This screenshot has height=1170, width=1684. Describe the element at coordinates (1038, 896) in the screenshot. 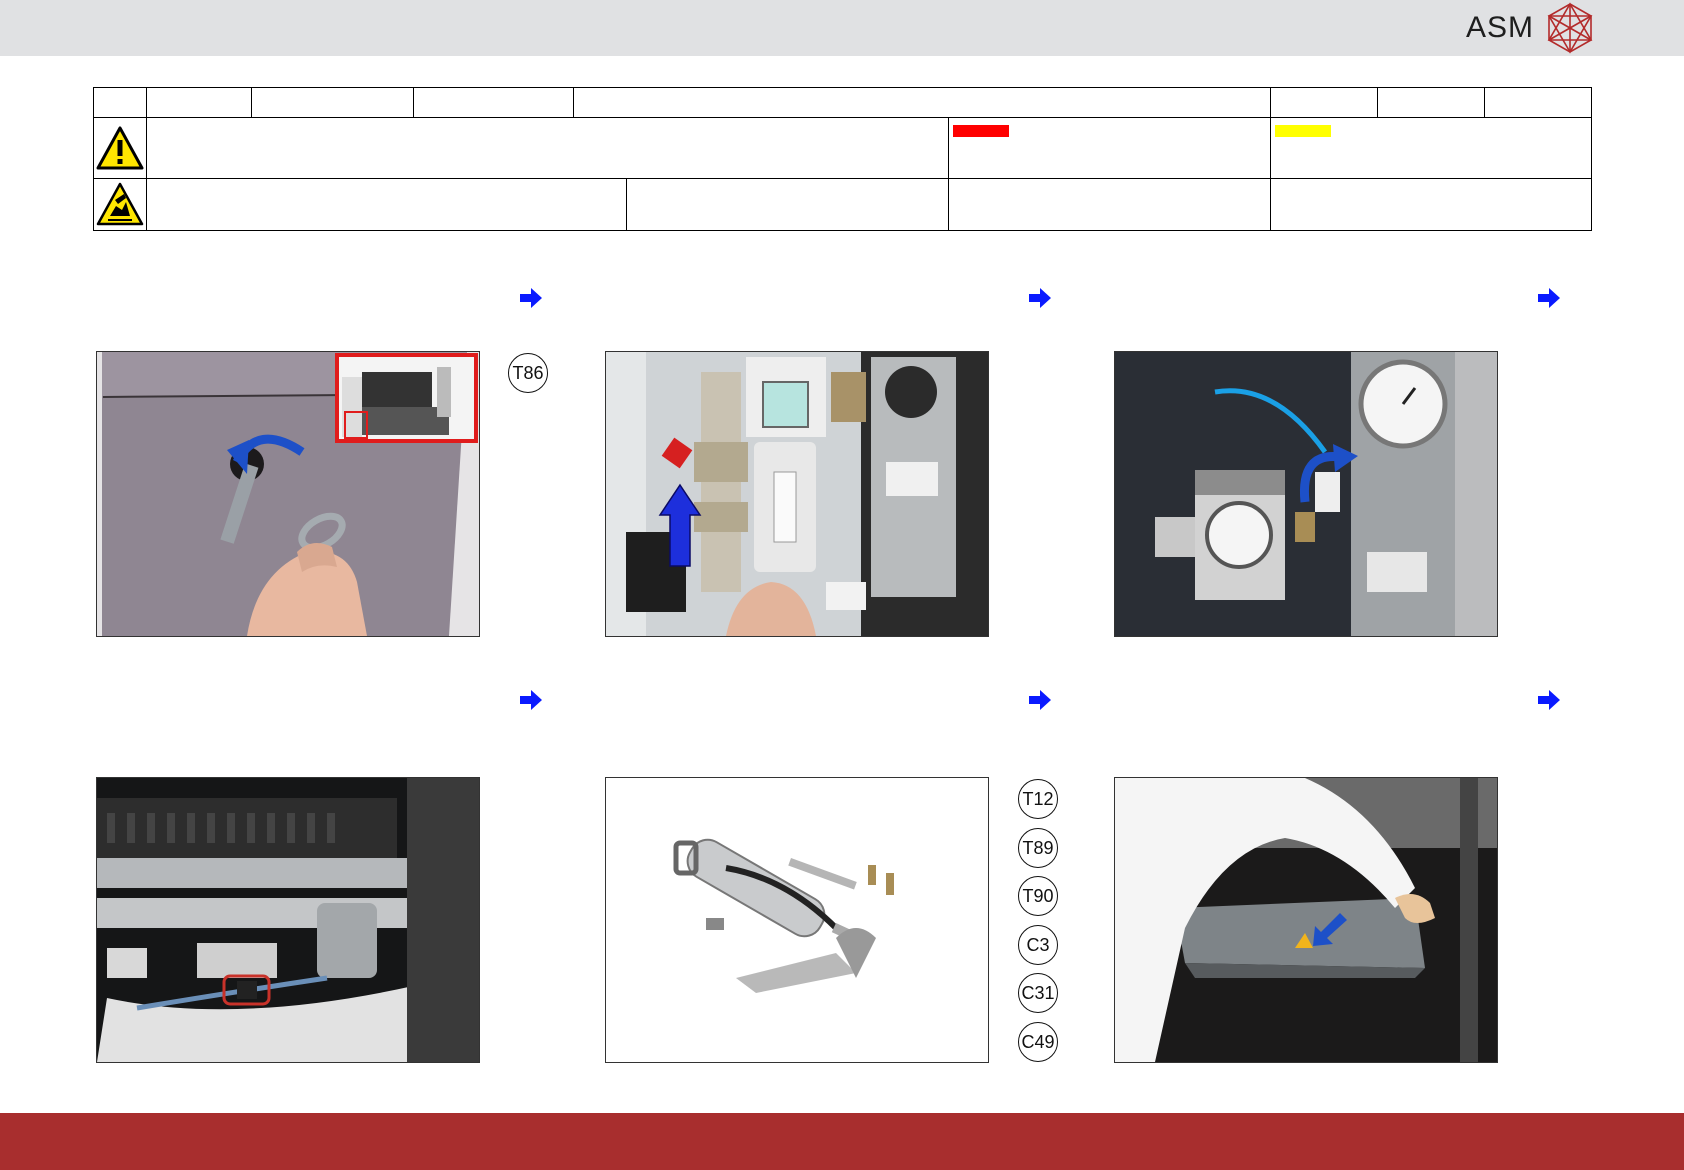

I see `tool-badge-t90: T90` at that location.